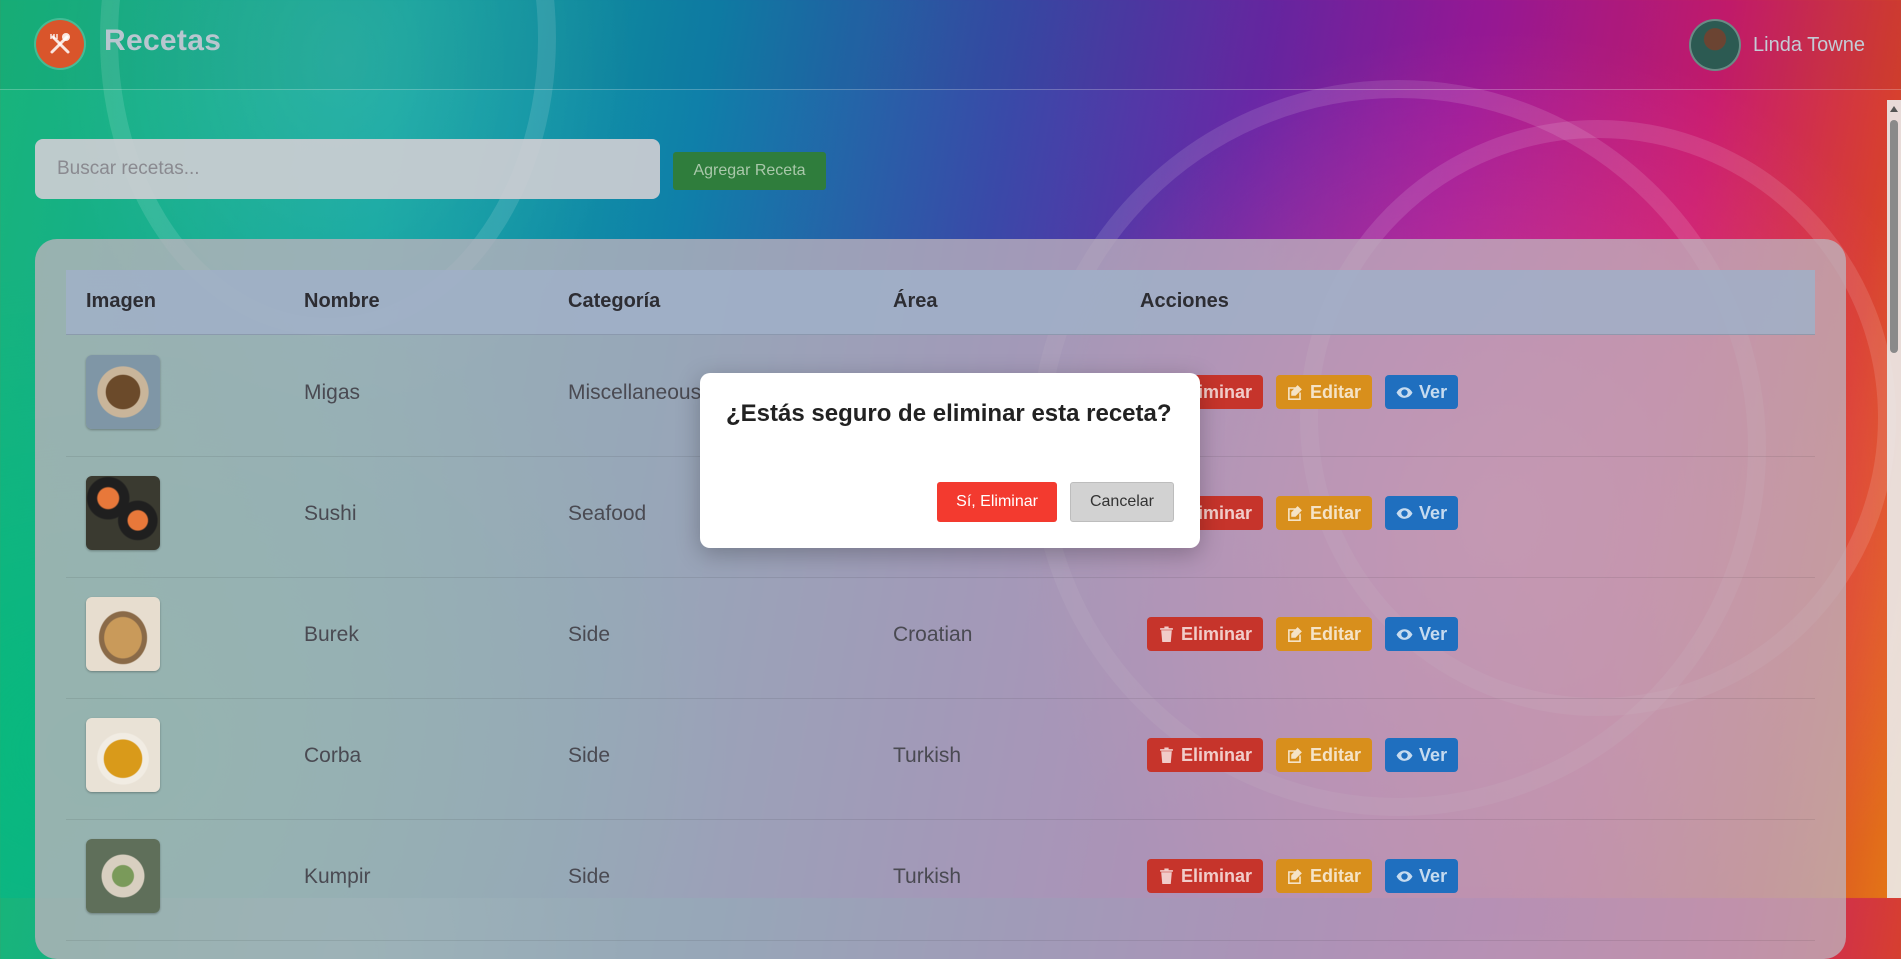  I want to click on table-row: Corba Side Turkish Eliminar Editar Ver, so click(940, 759).